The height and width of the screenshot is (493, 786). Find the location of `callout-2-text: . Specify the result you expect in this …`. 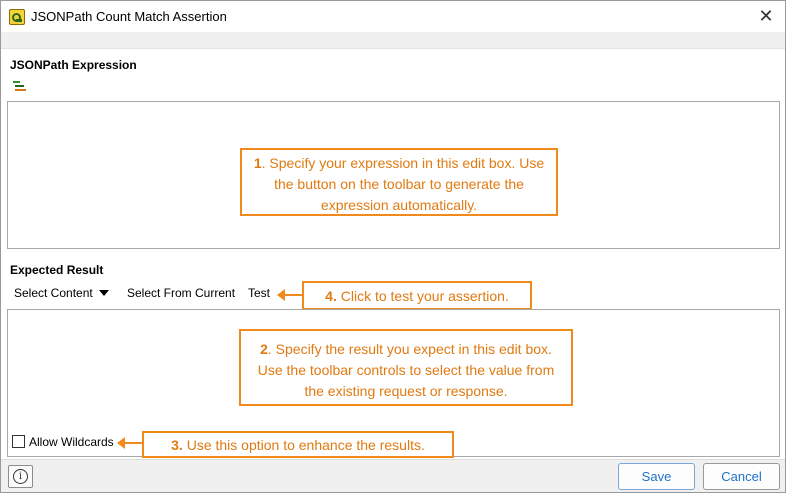

callout-2-text: . Specify the result you expect in this … is located at coordinates (406, 370).